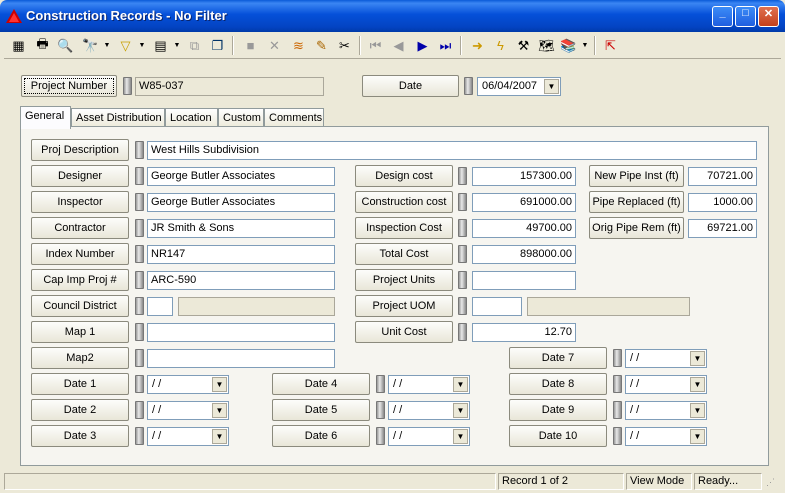 The image size is (785, 493). I want to click on map1-field, so click(241, 332).